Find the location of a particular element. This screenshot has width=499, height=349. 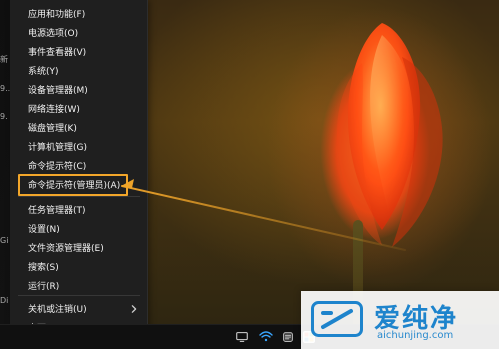

menu-item-computer-management: 计算机管理(G) is located at coordinates (78, 146).